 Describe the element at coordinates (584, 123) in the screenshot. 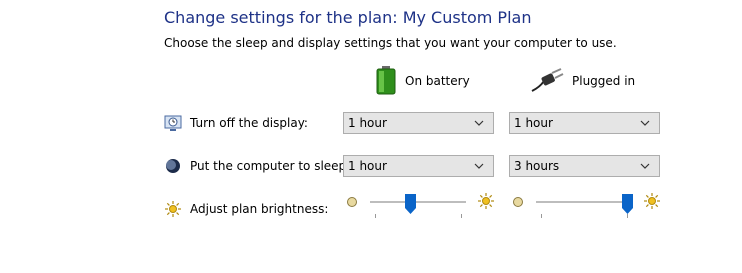

I see `display-plugged-select: 1 hour` at that location.